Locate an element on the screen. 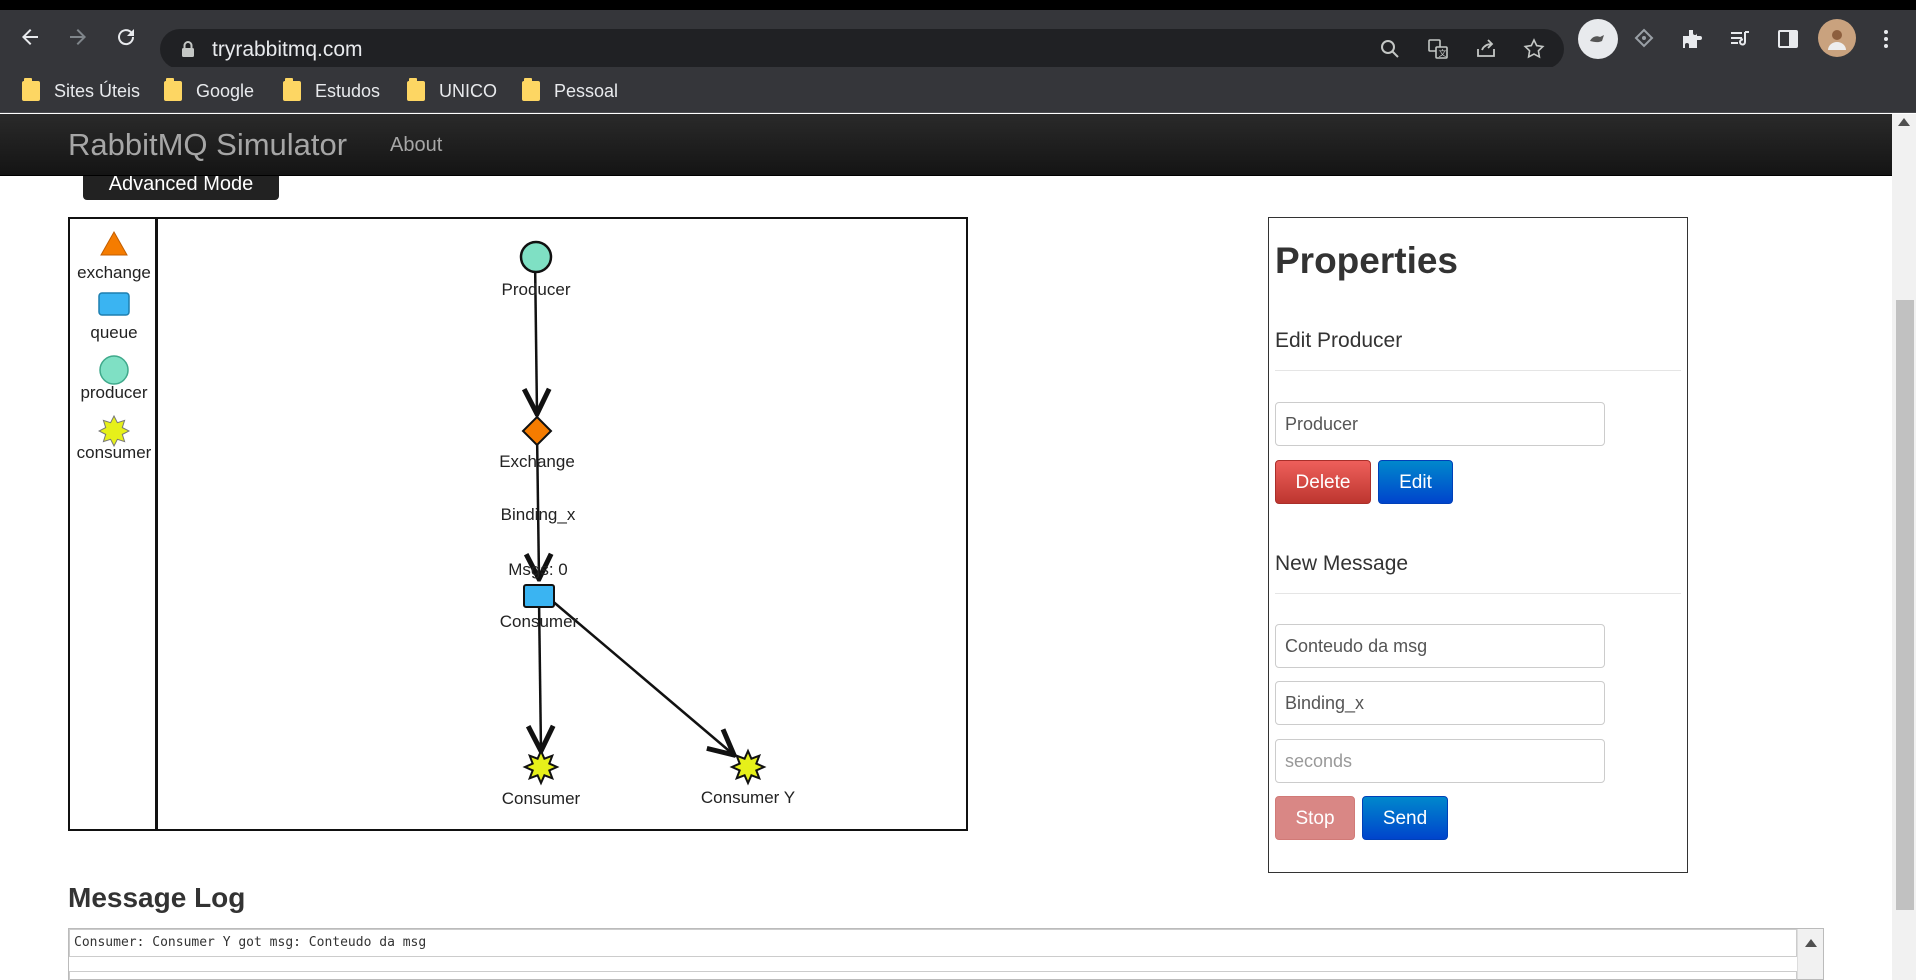 This screenshot has height=980, width=1916. queue-node is located at coordinates (539, 596).